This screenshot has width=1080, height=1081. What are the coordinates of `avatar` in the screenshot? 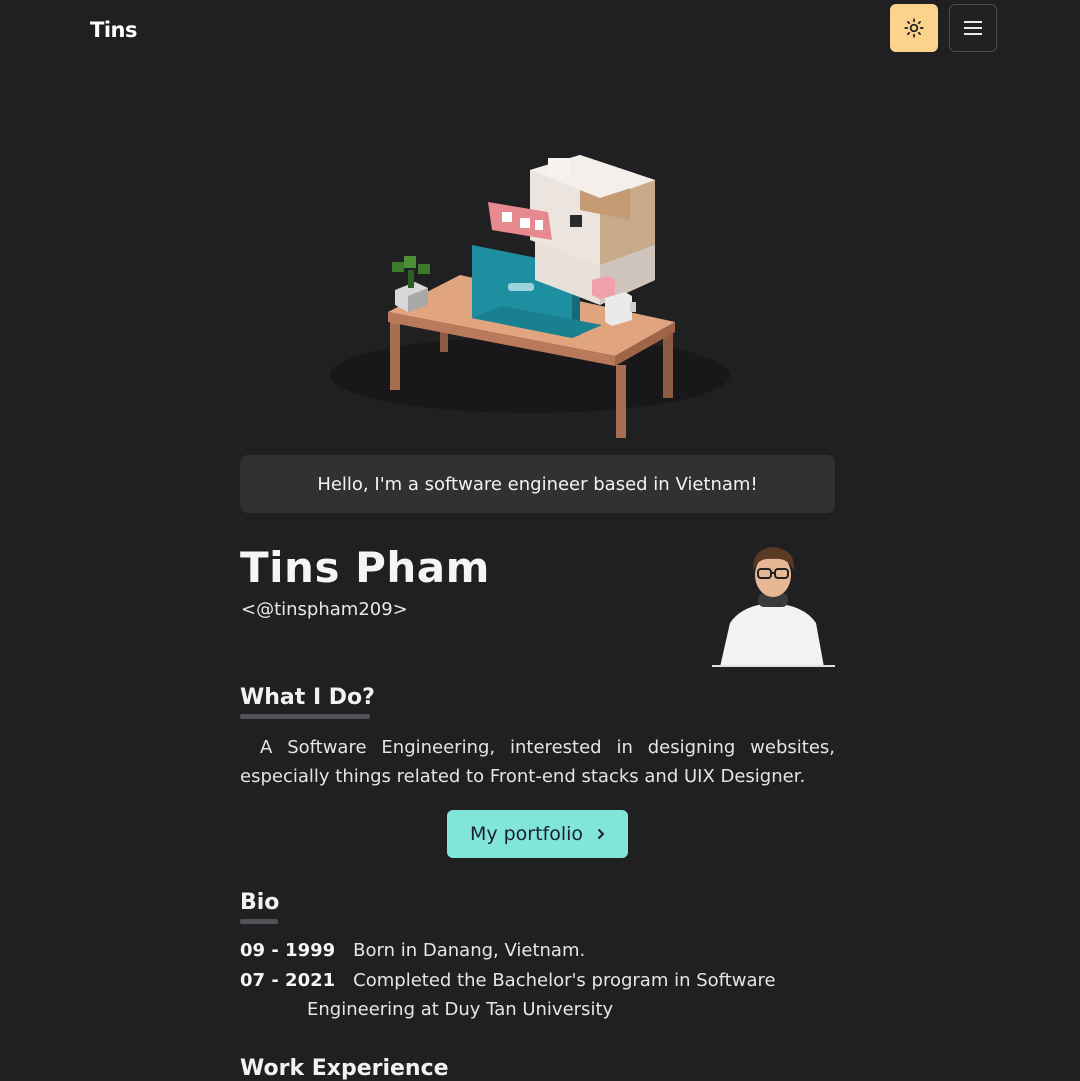 It's located at (773, 605).